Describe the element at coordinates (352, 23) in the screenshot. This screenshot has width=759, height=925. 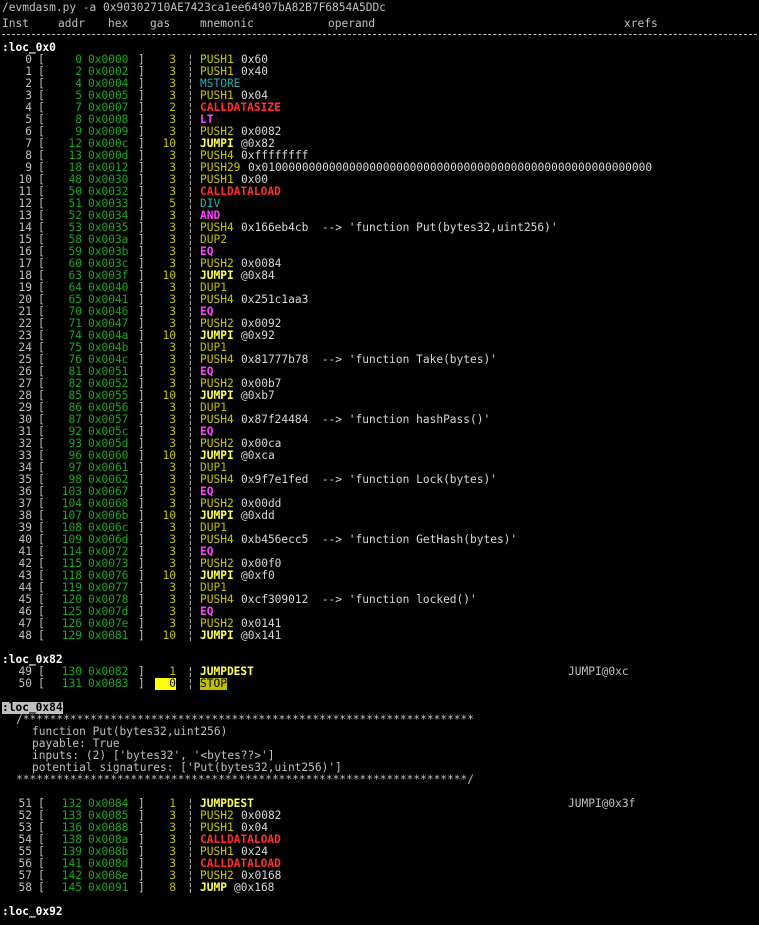
I see `col-operand: operand` at that location.